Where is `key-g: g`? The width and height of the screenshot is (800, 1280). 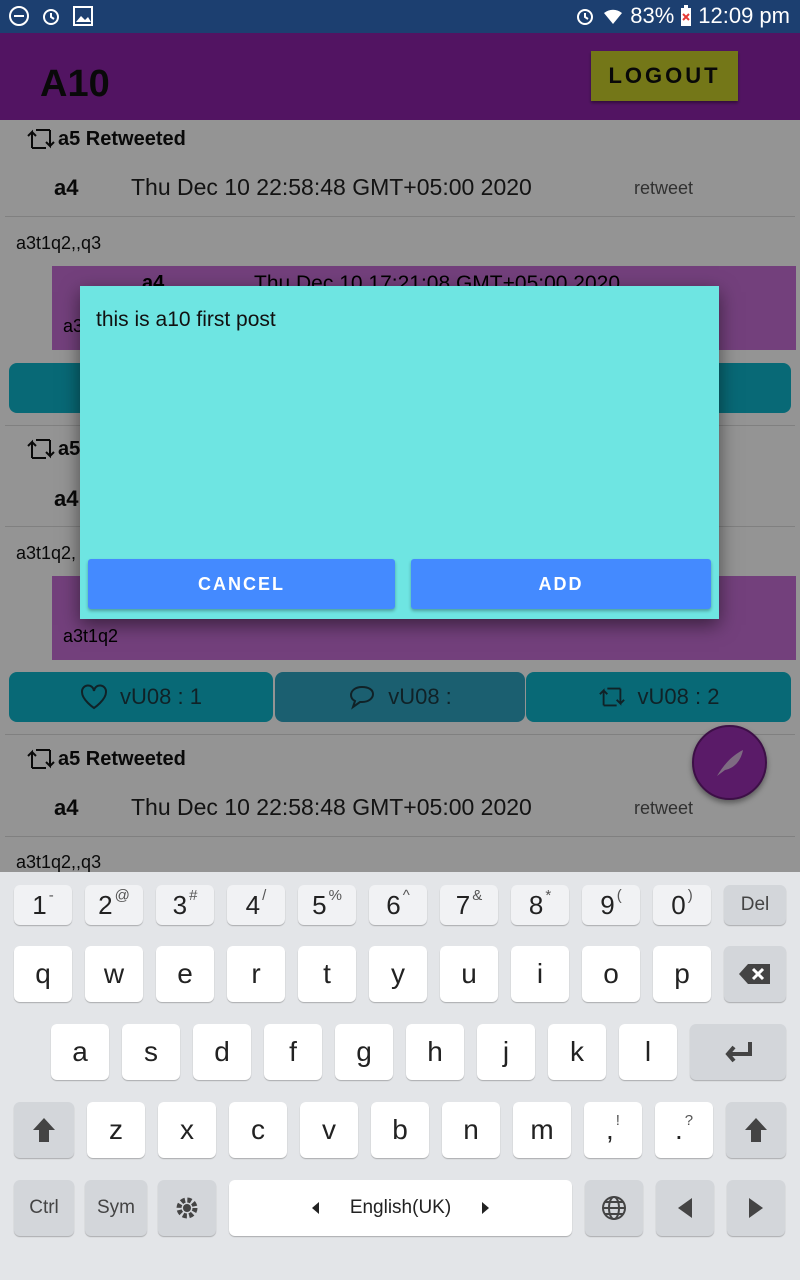
key-g: g is located at coordinates (364, 1052).